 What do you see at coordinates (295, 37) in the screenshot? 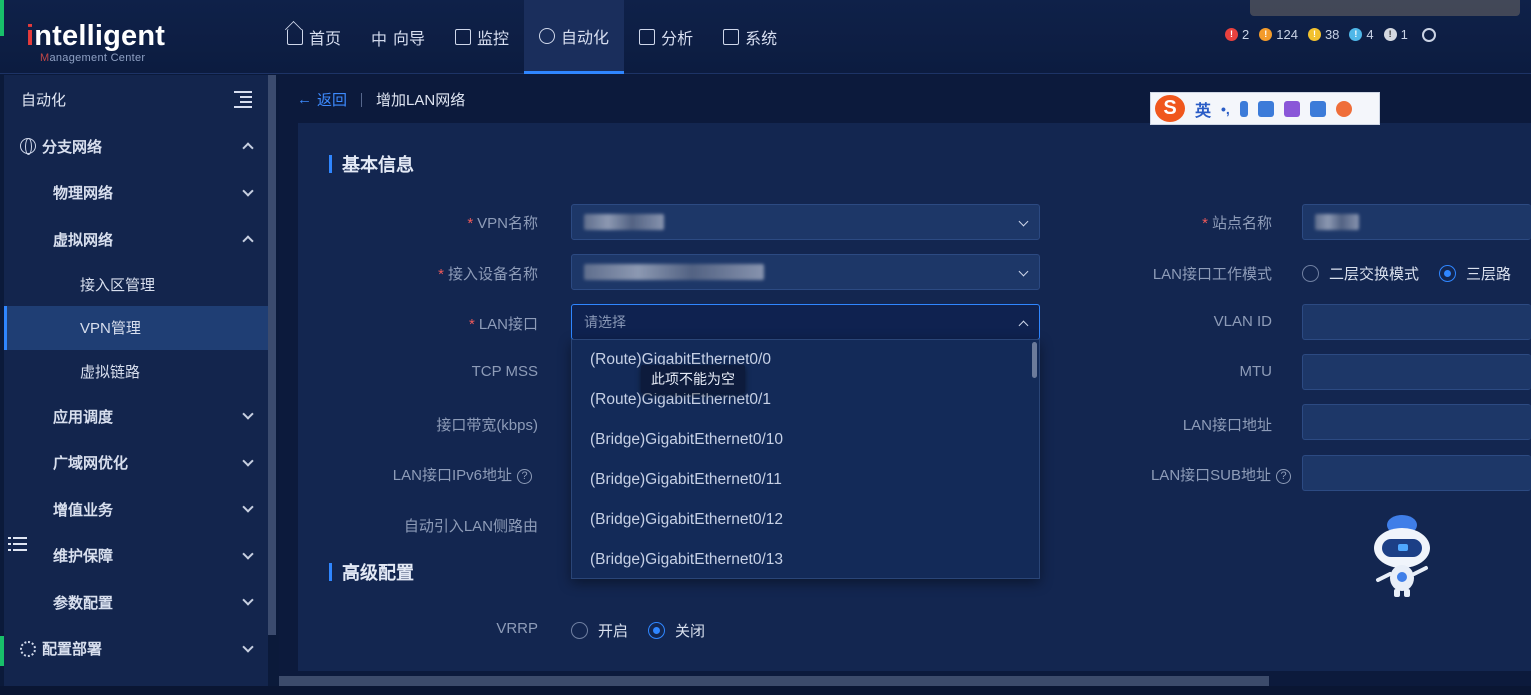
I see `home-icon` at bounding box center [295, 37].